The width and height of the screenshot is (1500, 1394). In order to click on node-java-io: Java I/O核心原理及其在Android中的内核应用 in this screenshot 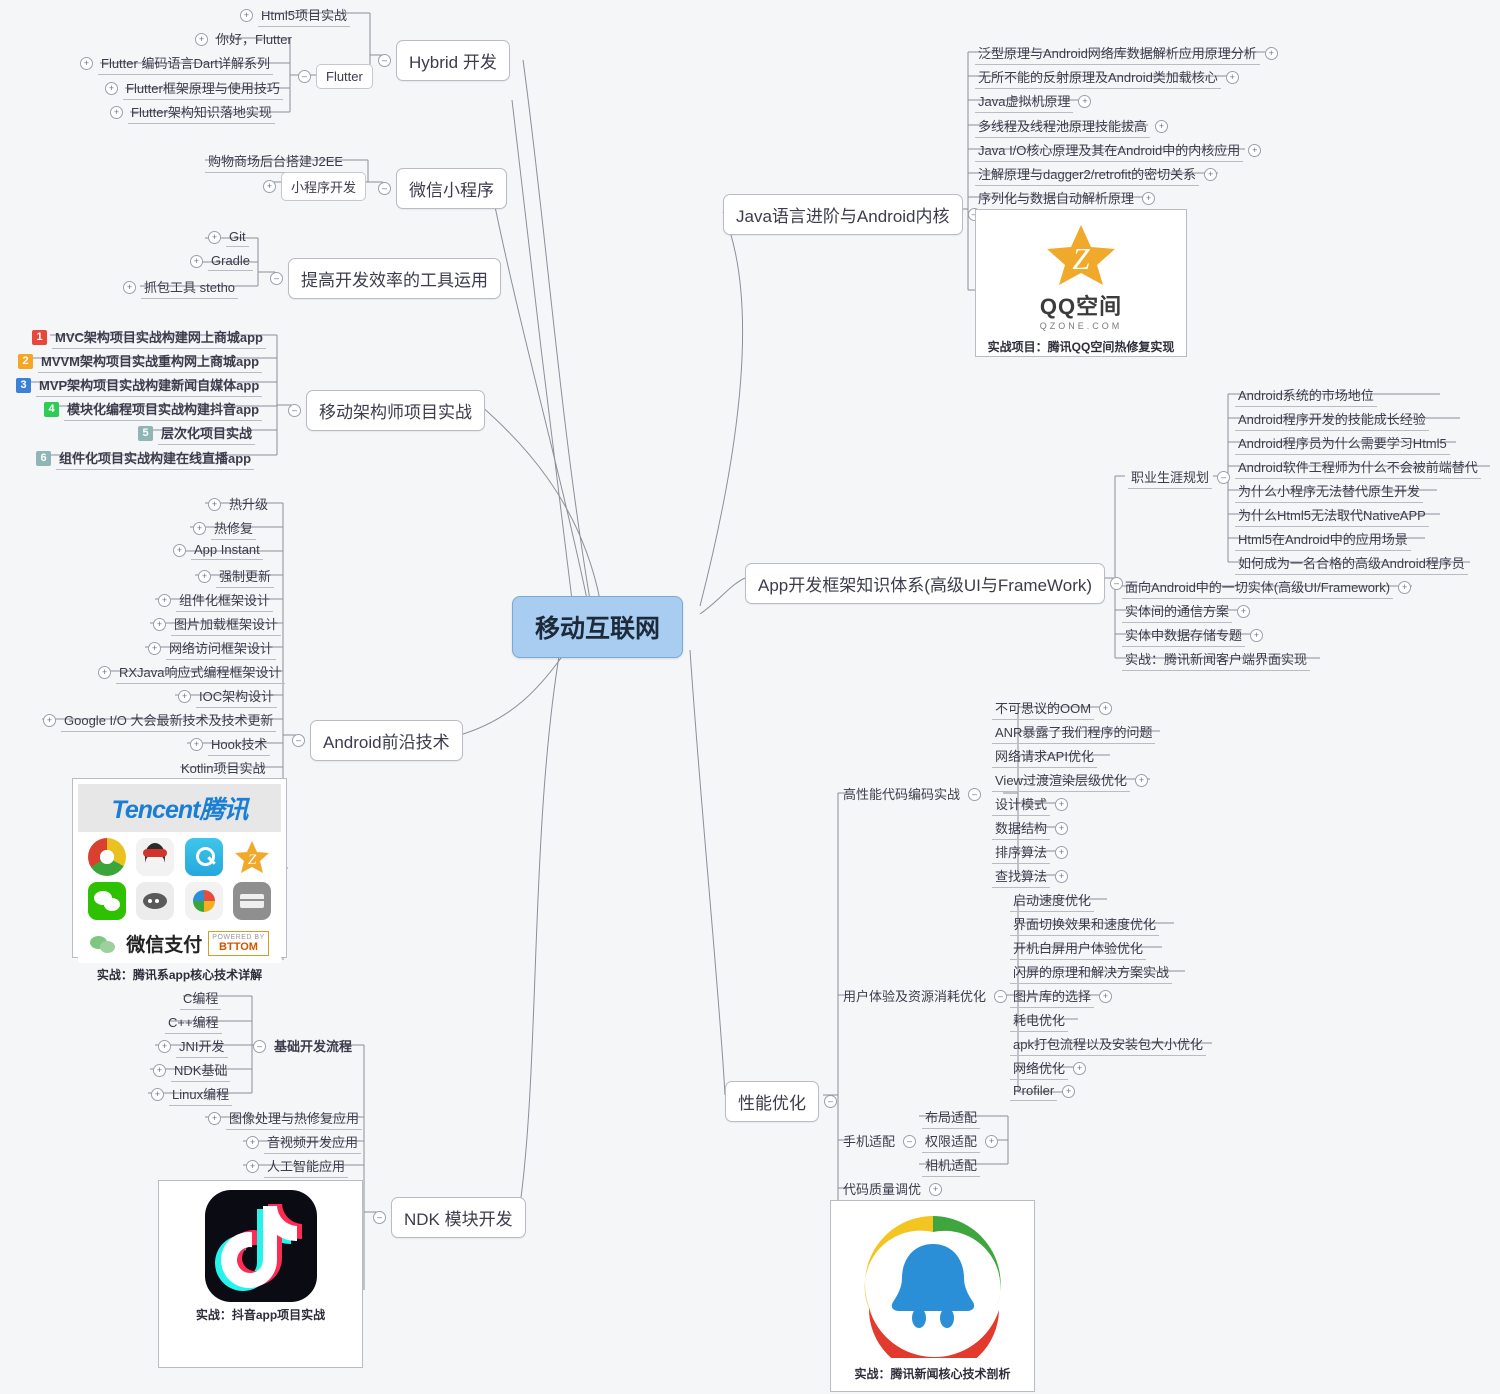, I will do `click(1120, 150)`.